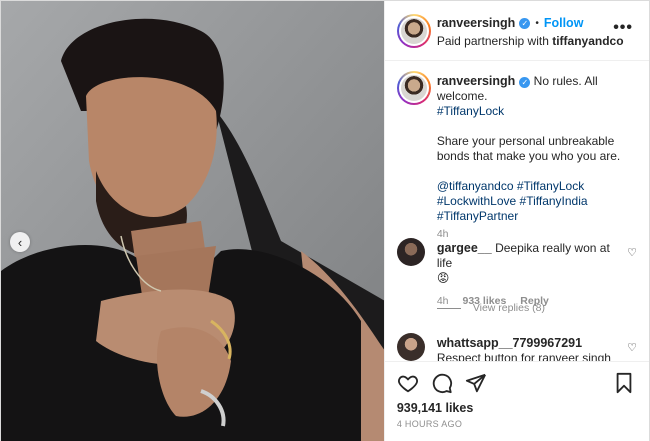 The width and height of the screenshot is (650, 441). I want to click on author-row: ranveersingh ✓ • Follow, so click(510, 23).